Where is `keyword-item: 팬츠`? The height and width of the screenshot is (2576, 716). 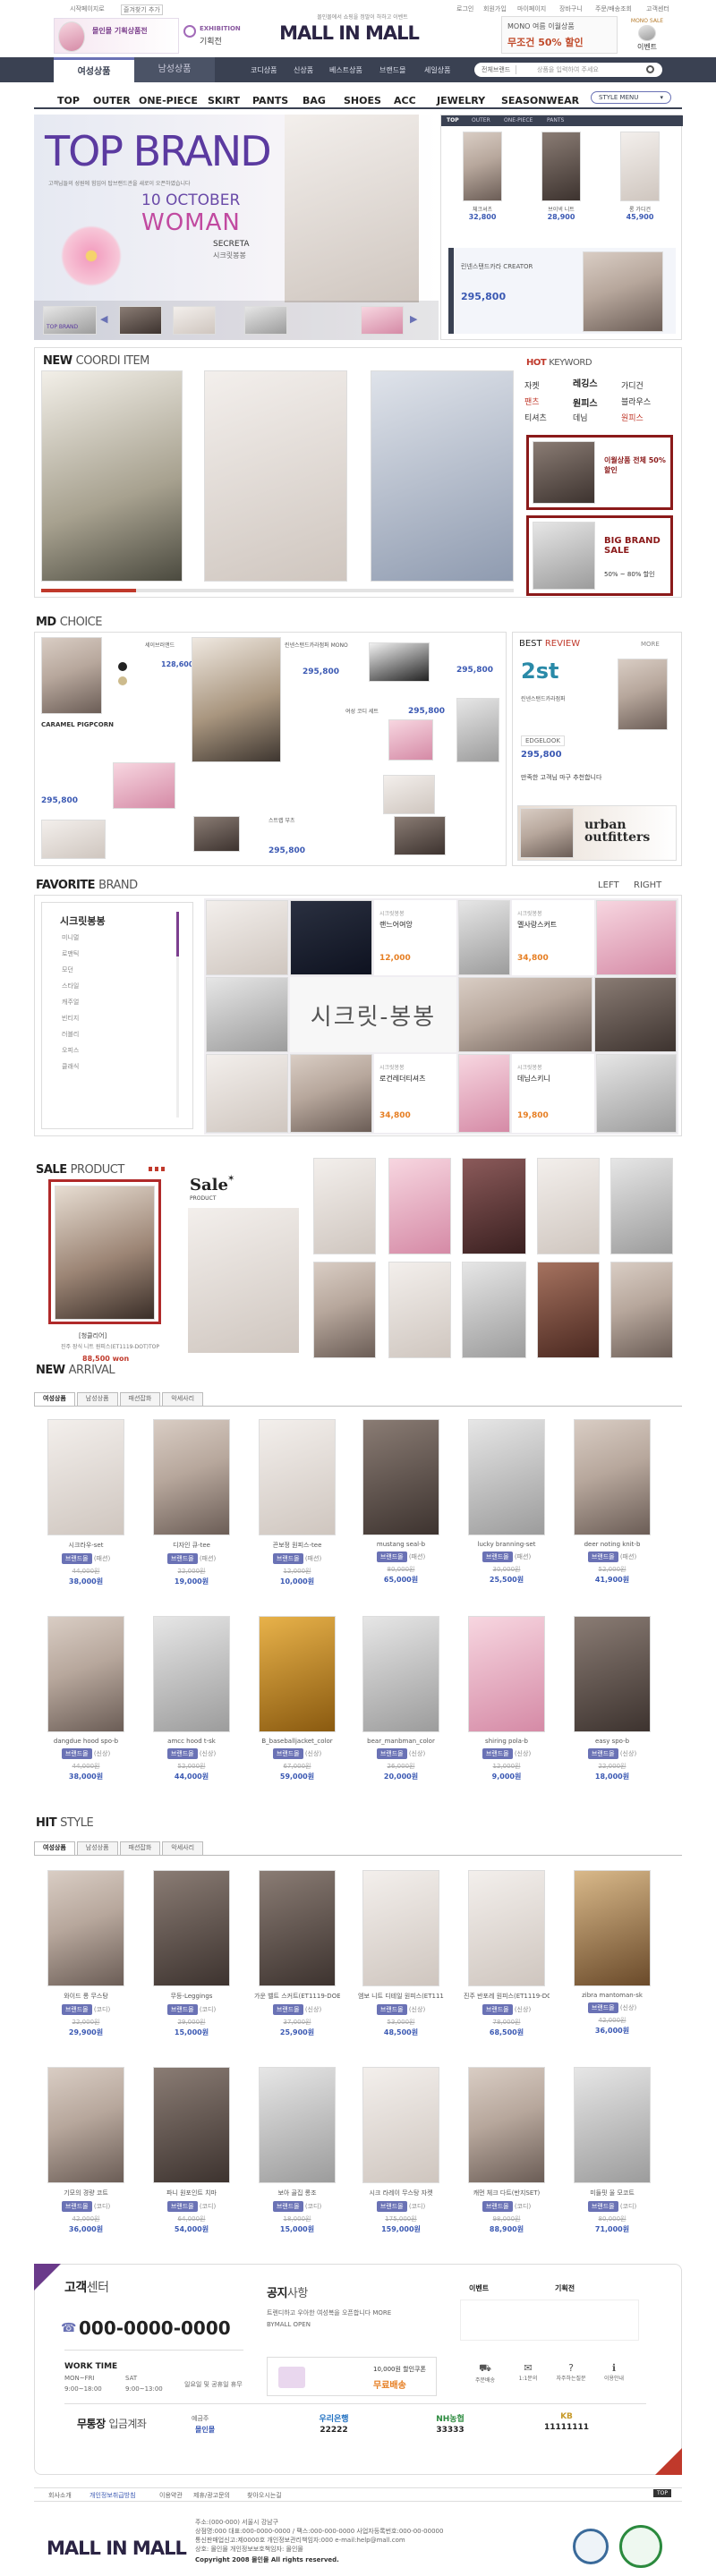
keyword-item: 팬츠 is located at coordinates (532, 401).